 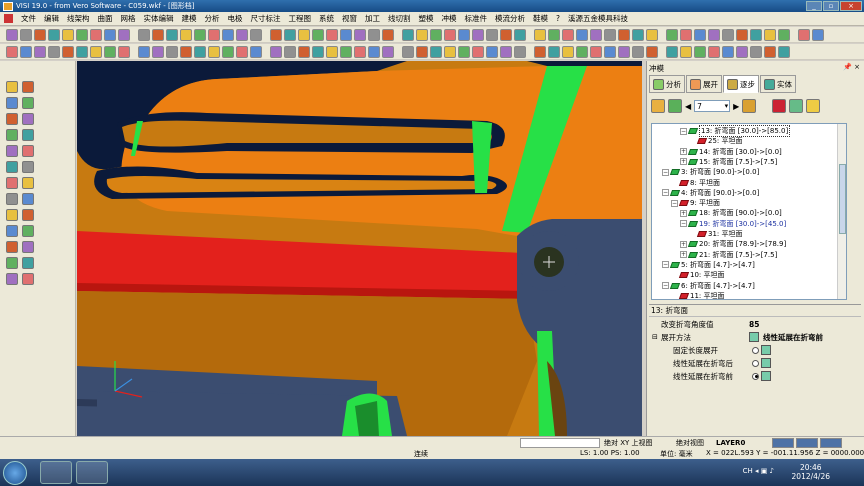 What do you see at coordinates (510, 18) in the screenshot?
I see `menu-flow: 模流分析` at bounding box center [510, 18].